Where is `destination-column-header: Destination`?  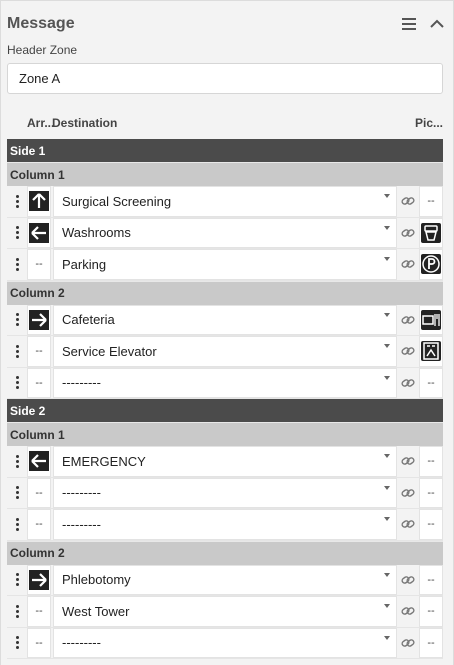 destination-column-header: Destination is located at coordinates (84, 123).